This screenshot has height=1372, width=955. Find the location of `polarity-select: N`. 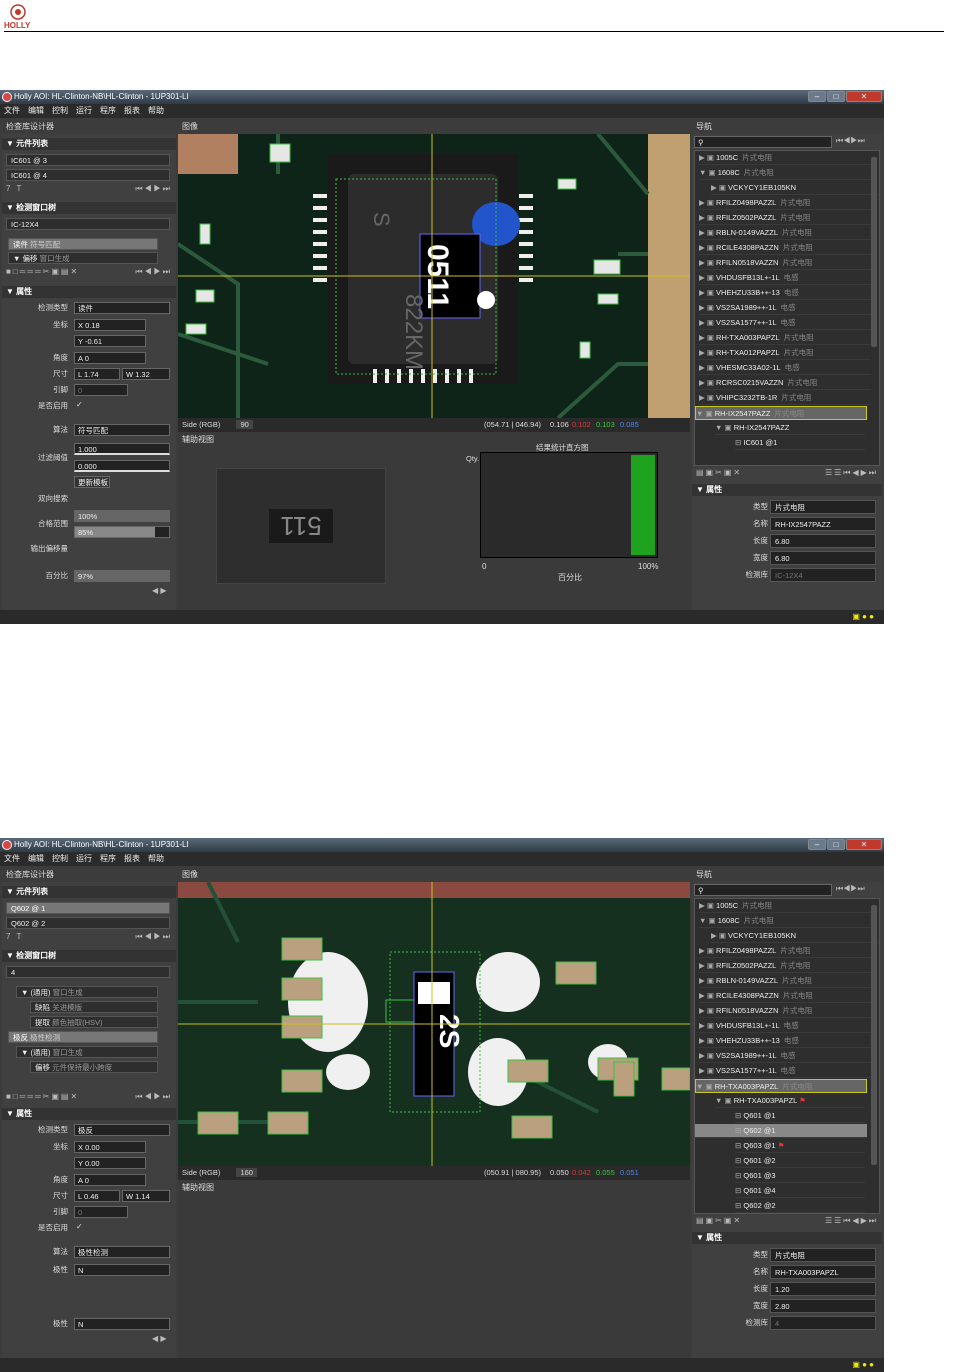

polarity-select: N is located at coordinates (122, 1270).